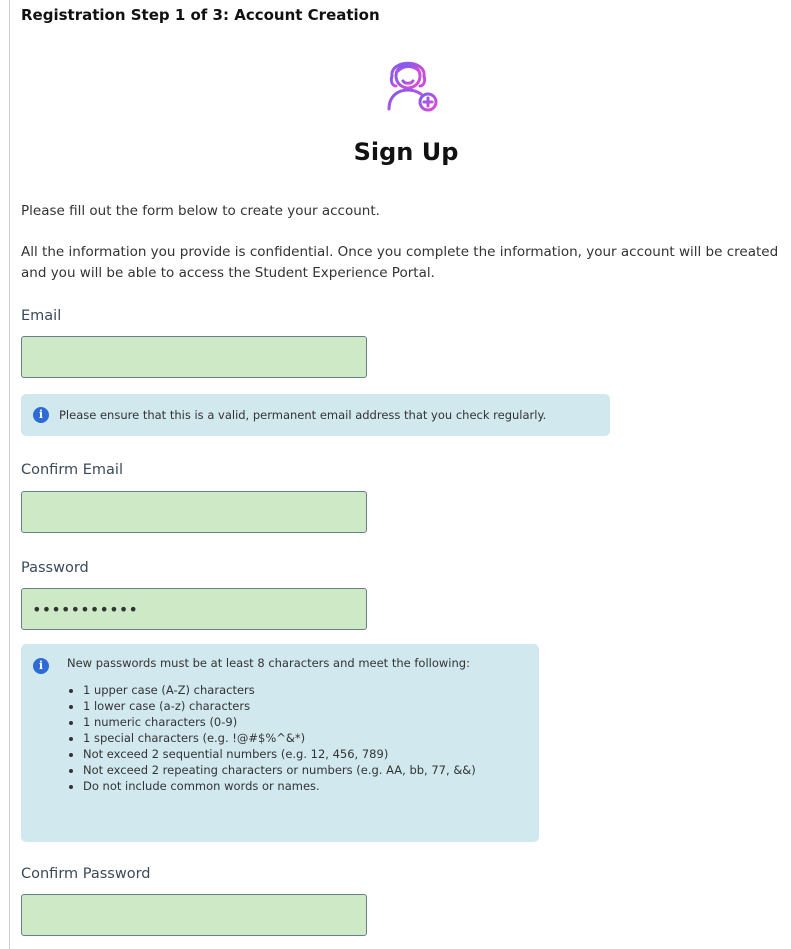  I want to click on user-add-icon, so click(412, 86).